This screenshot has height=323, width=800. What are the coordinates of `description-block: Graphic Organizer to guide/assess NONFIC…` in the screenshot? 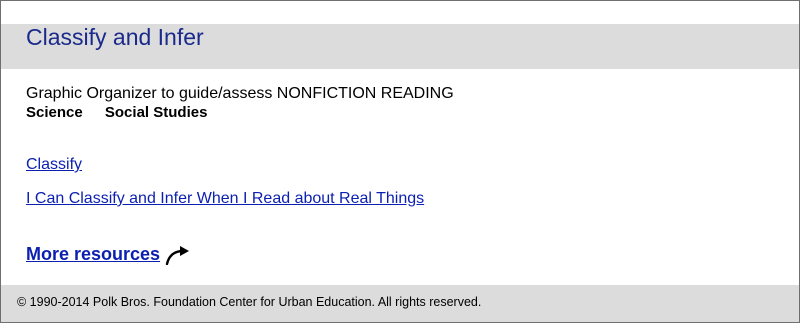 It's located at (402, 103).